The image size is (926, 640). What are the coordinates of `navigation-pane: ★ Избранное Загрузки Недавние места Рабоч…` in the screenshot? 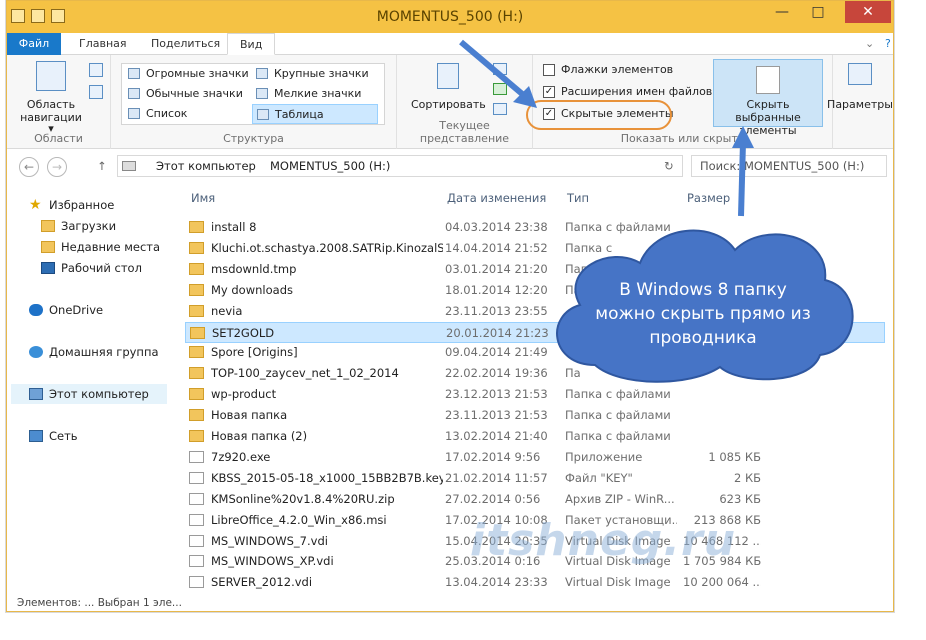 It's located at (88, 391).